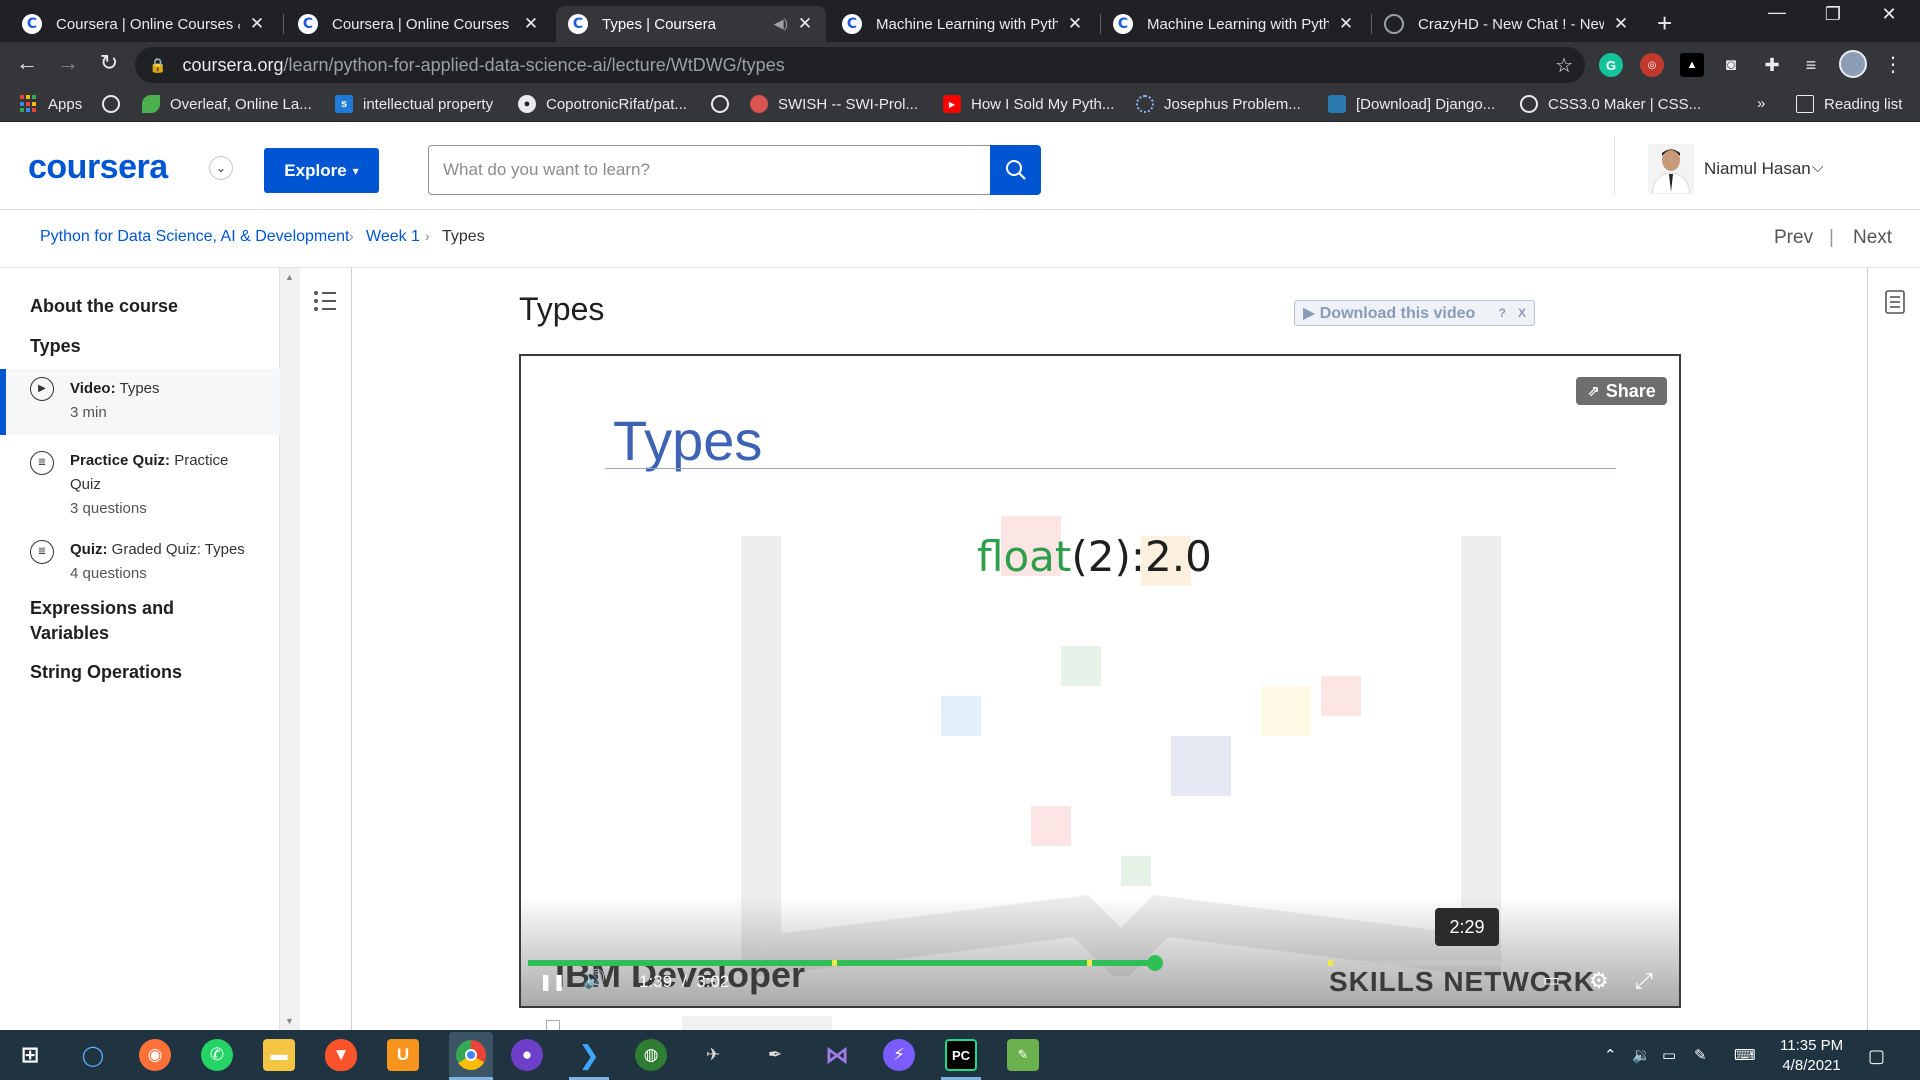 The height and width of the screenshot is (1080, 1920). What do you see at coordinates (1101, 963) in the screenshot?
I see `video-progress-bar` at bounding box center [1101, 963].